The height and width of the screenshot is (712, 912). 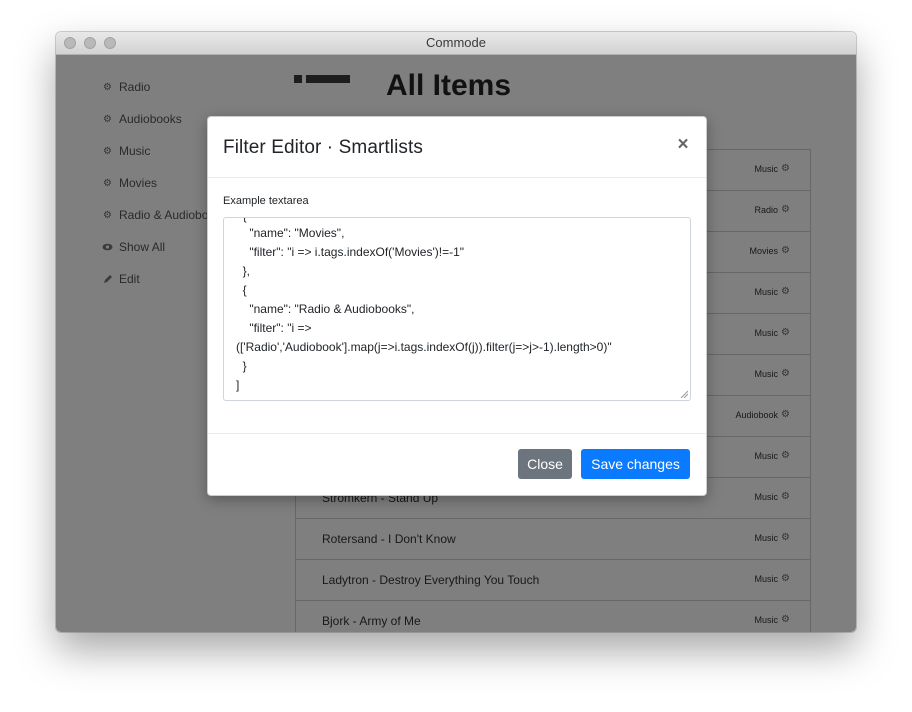 What do you see at coordinates (290, 233) in the screenshot?
I see `code-line: "name": "Movies",` at bounding box center [290, 233].